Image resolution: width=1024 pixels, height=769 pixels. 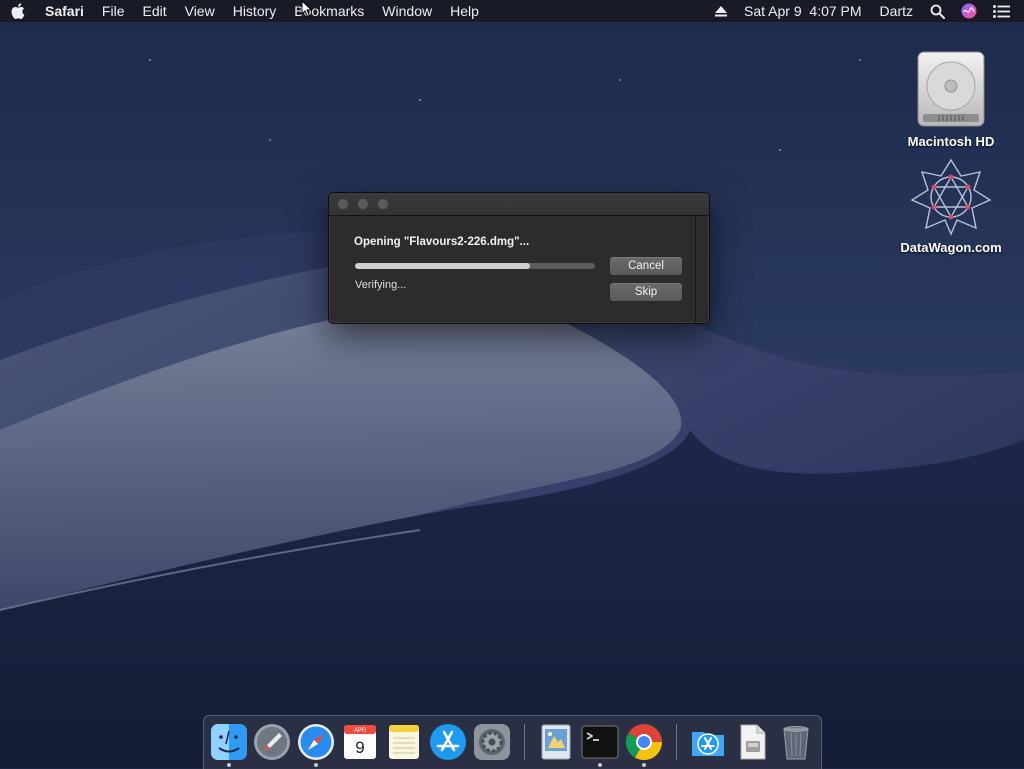 What do you see at coordinates (951, 141) in the screenshot?
I see `desktop-icon-label: Macintosh HD` at bounding box center [951, 141].